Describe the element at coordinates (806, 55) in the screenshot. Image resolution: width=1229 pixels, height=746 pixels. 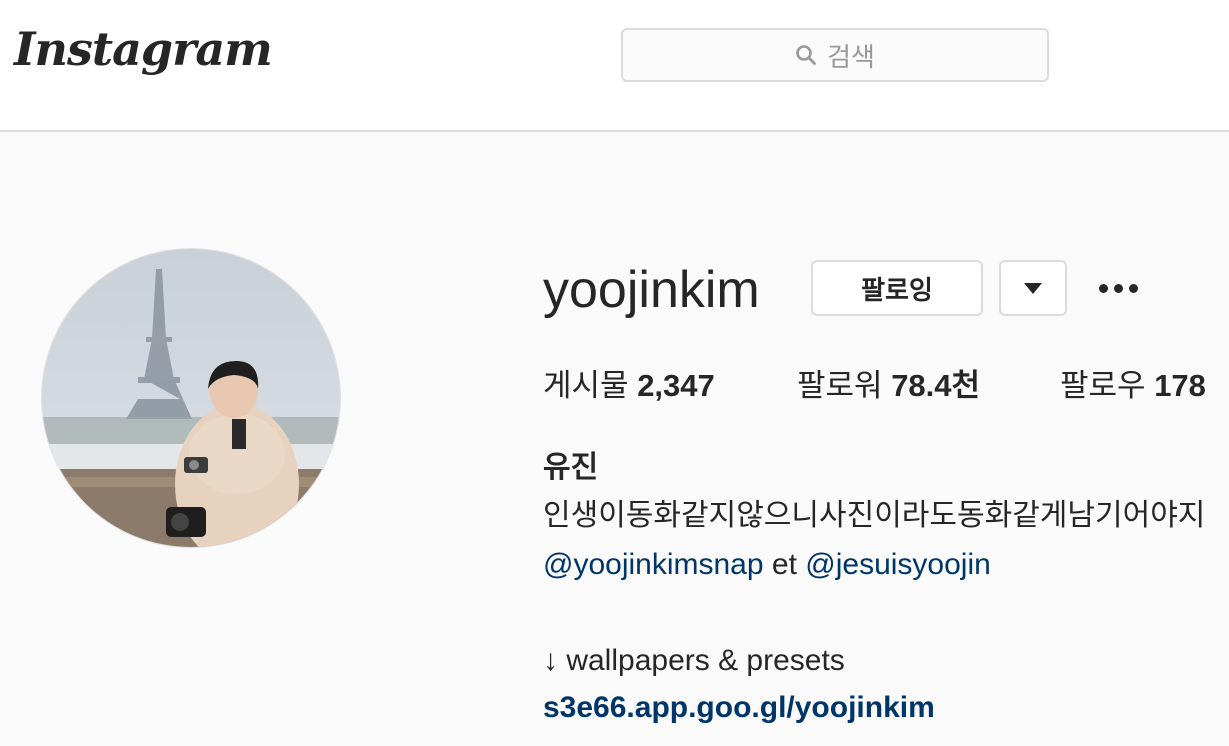
I see `search-icon` at that location.